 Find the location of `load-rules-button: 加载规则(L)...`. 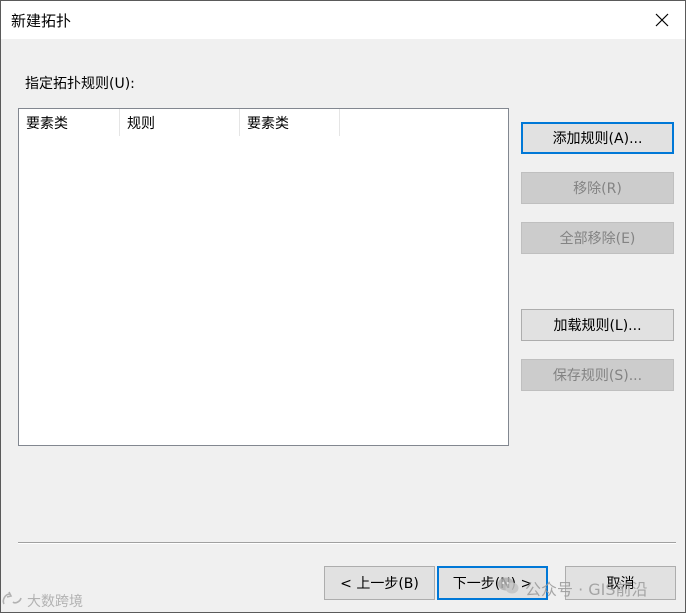

load-rules-button: 加载规则(L)... is located at coordinates (597, 325).